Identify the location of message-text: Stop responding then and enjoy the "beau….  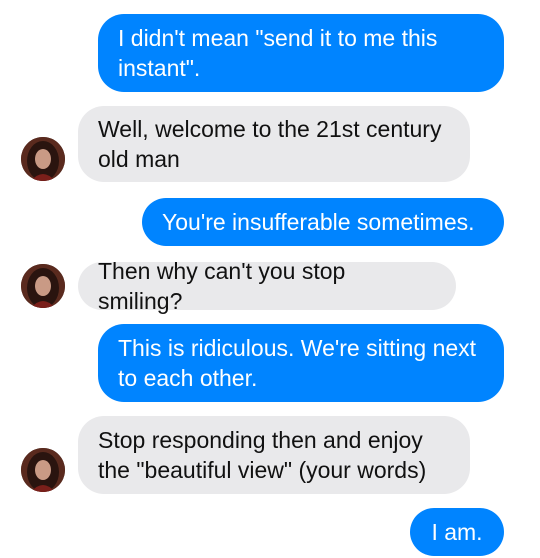
(262, 455).